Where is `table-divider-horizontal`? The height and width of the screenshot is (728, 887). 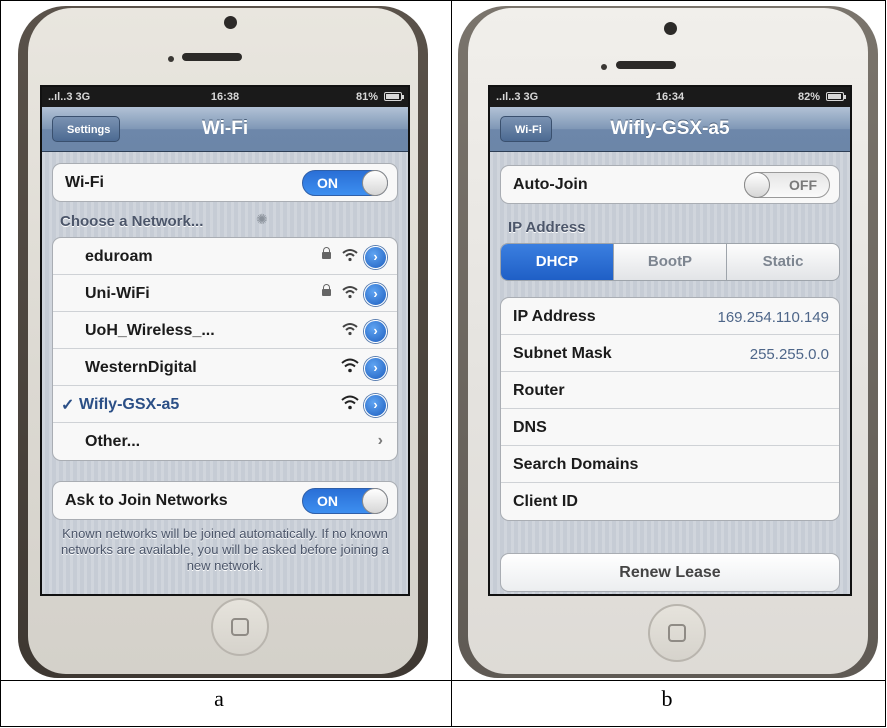
table-divider-horizontal is located at coordinates (443, 680).